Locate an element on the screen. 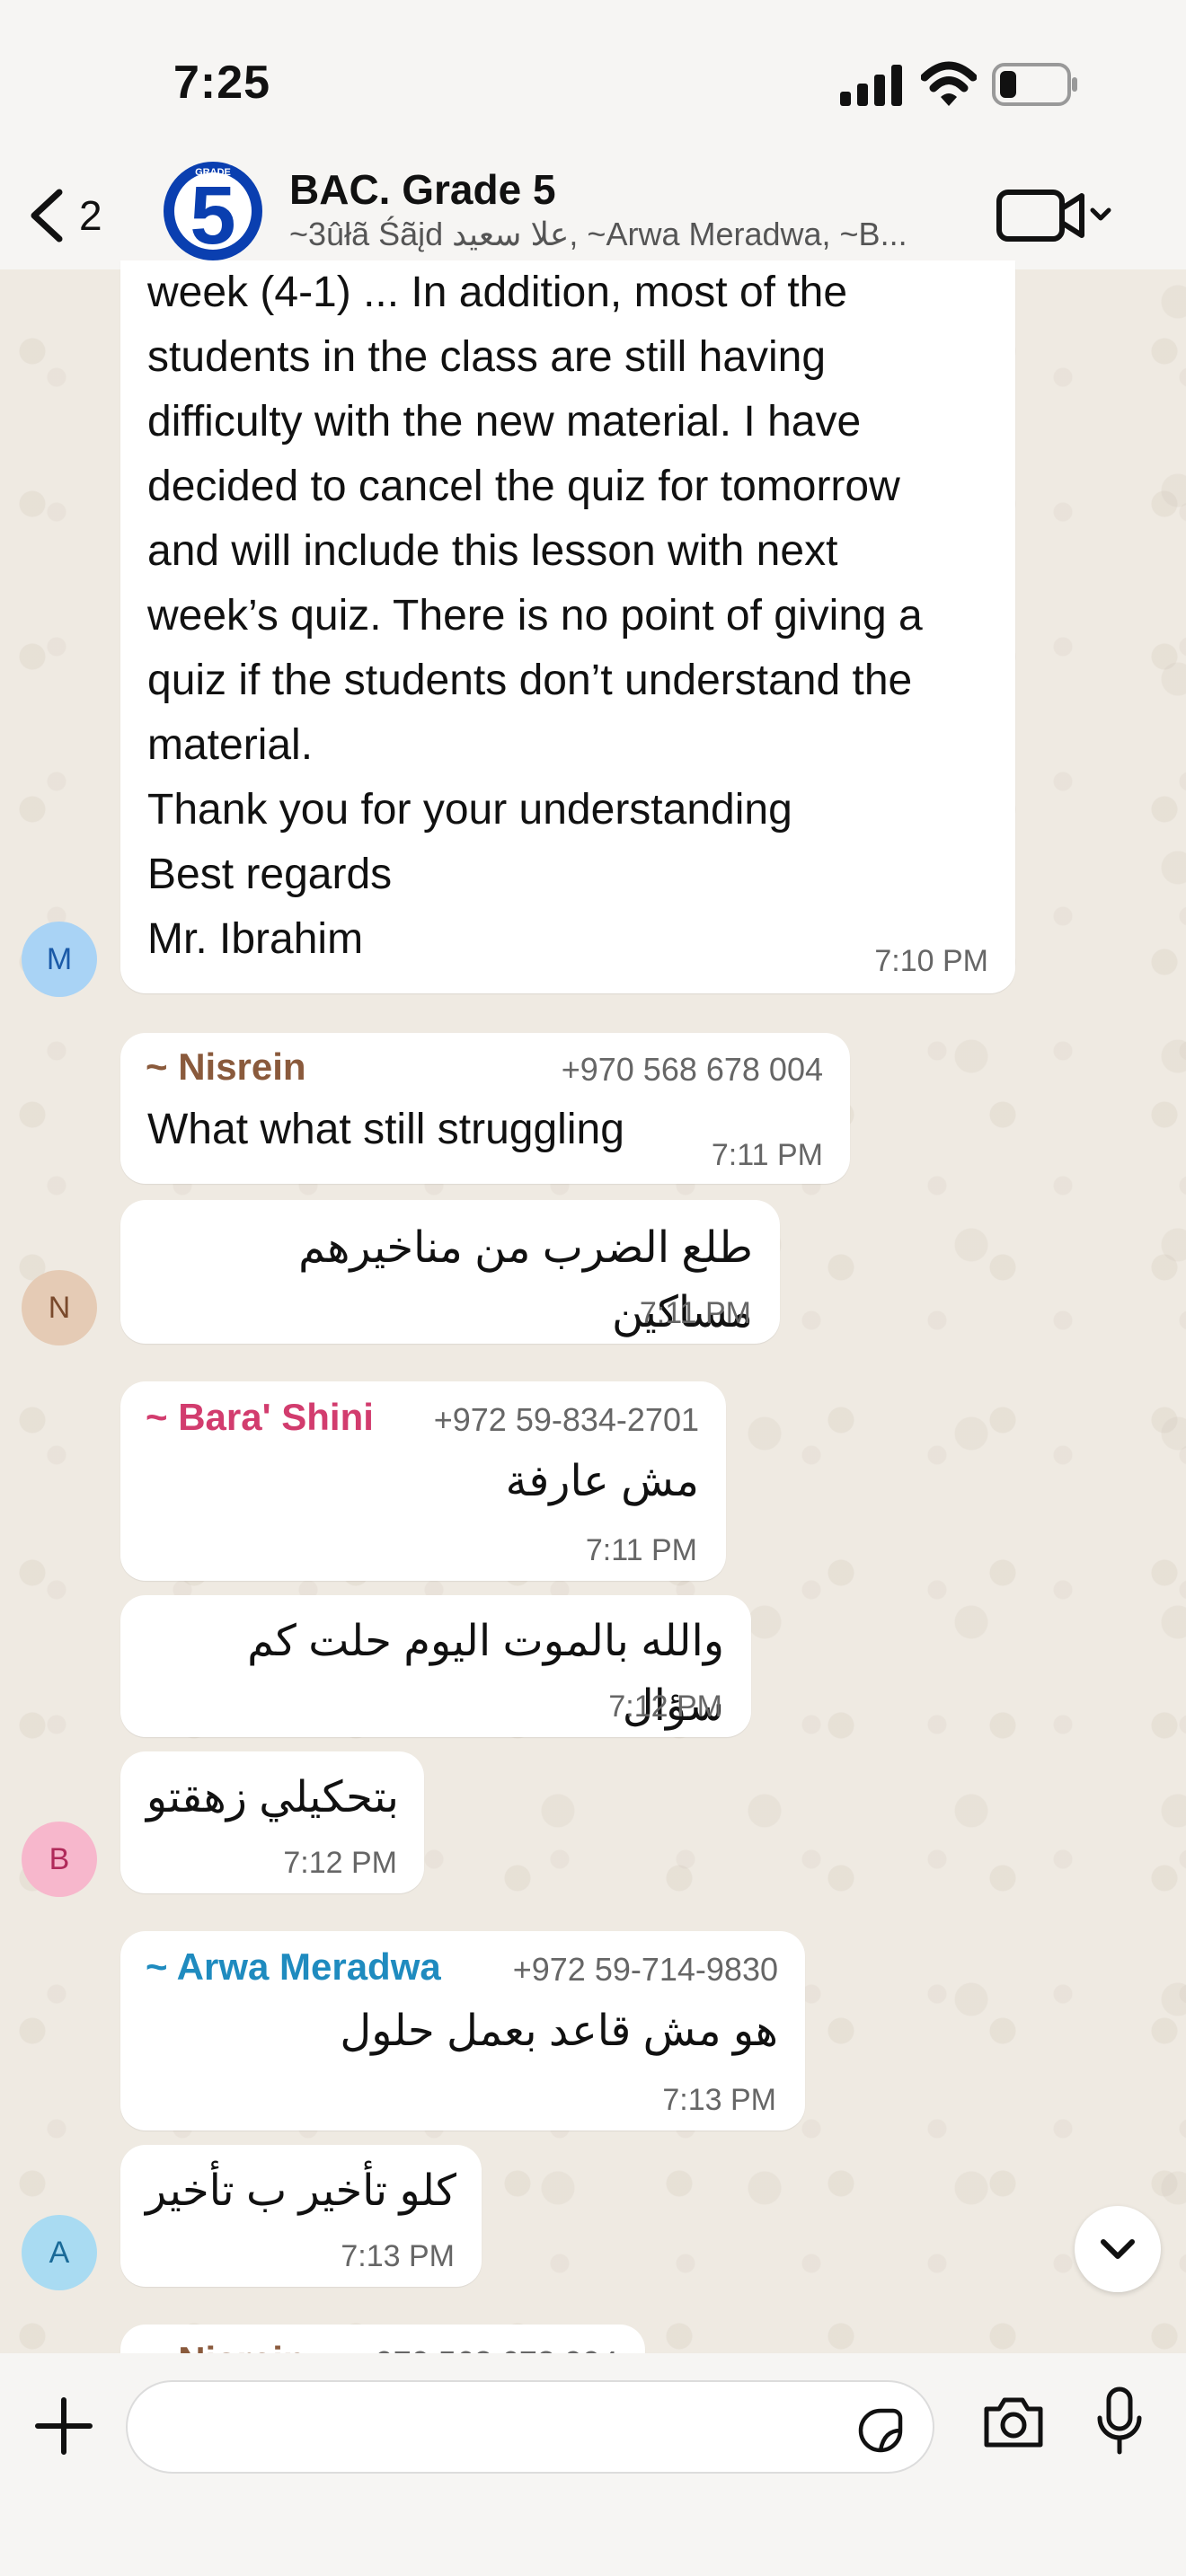  plus-icon is located at coordinates (63, 2426).